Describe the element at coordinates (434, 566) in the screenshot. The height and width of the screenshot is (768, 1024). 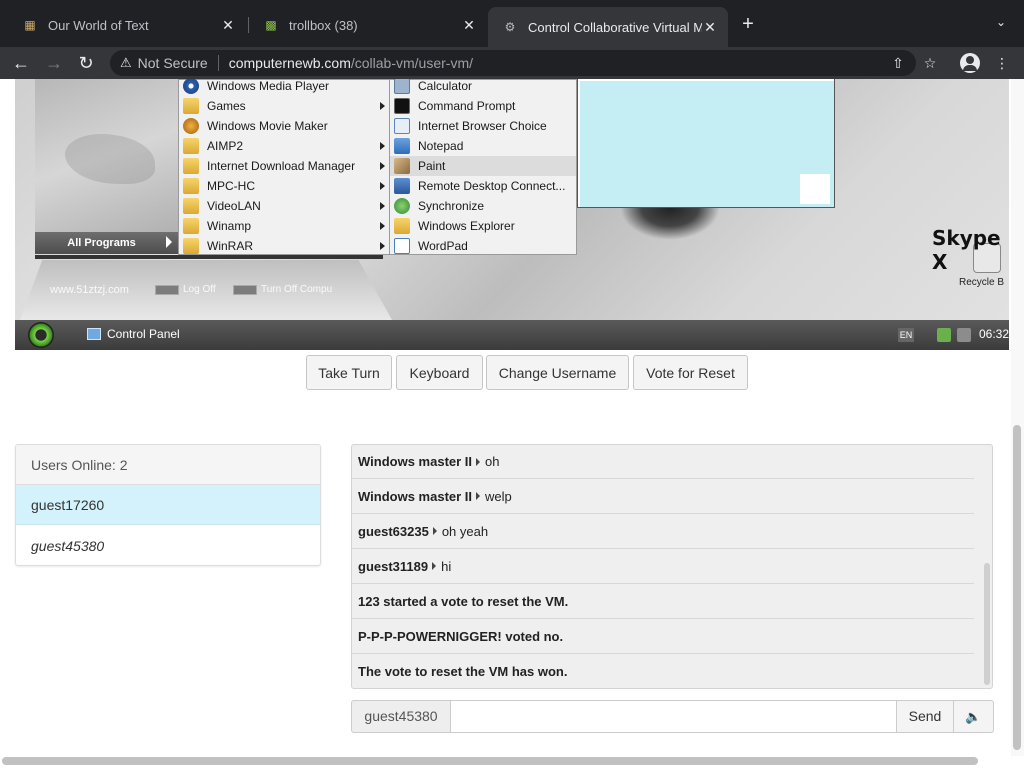
I see `caret-right-icon` at that location.